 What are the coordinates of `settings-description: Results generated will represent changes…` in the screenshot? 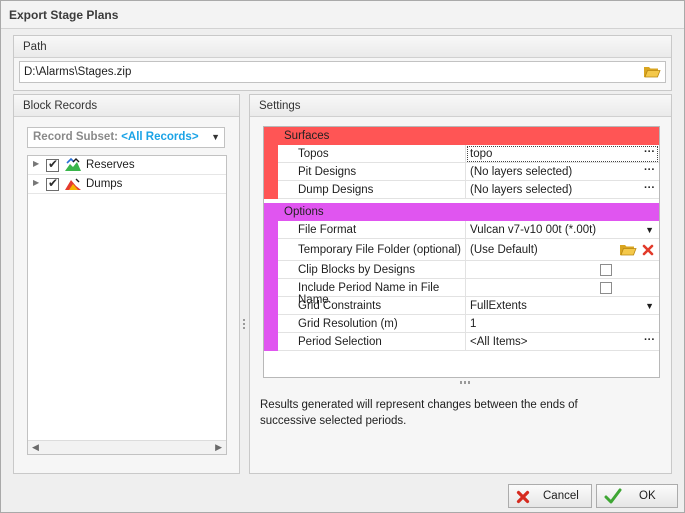 It's located at (419, 413).